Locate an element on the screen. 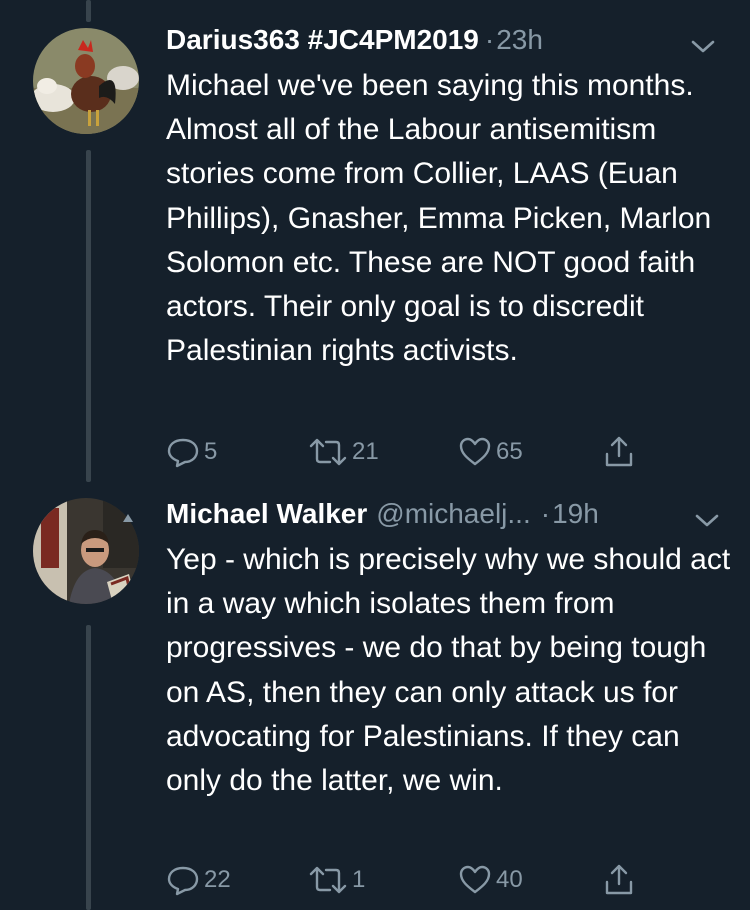 Image resolution: width=750 pixels, height=910 pixels. reply-count: 22 is located at coordinates (217, 879).